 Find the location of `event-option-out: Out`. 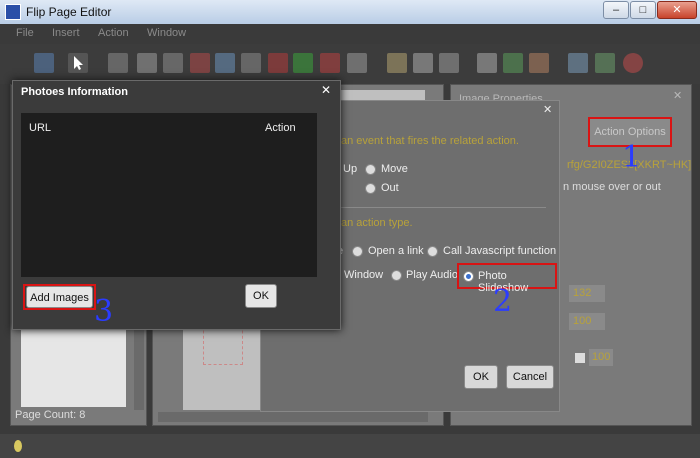

event-option-out: Out is located at coordinates (390, 188).